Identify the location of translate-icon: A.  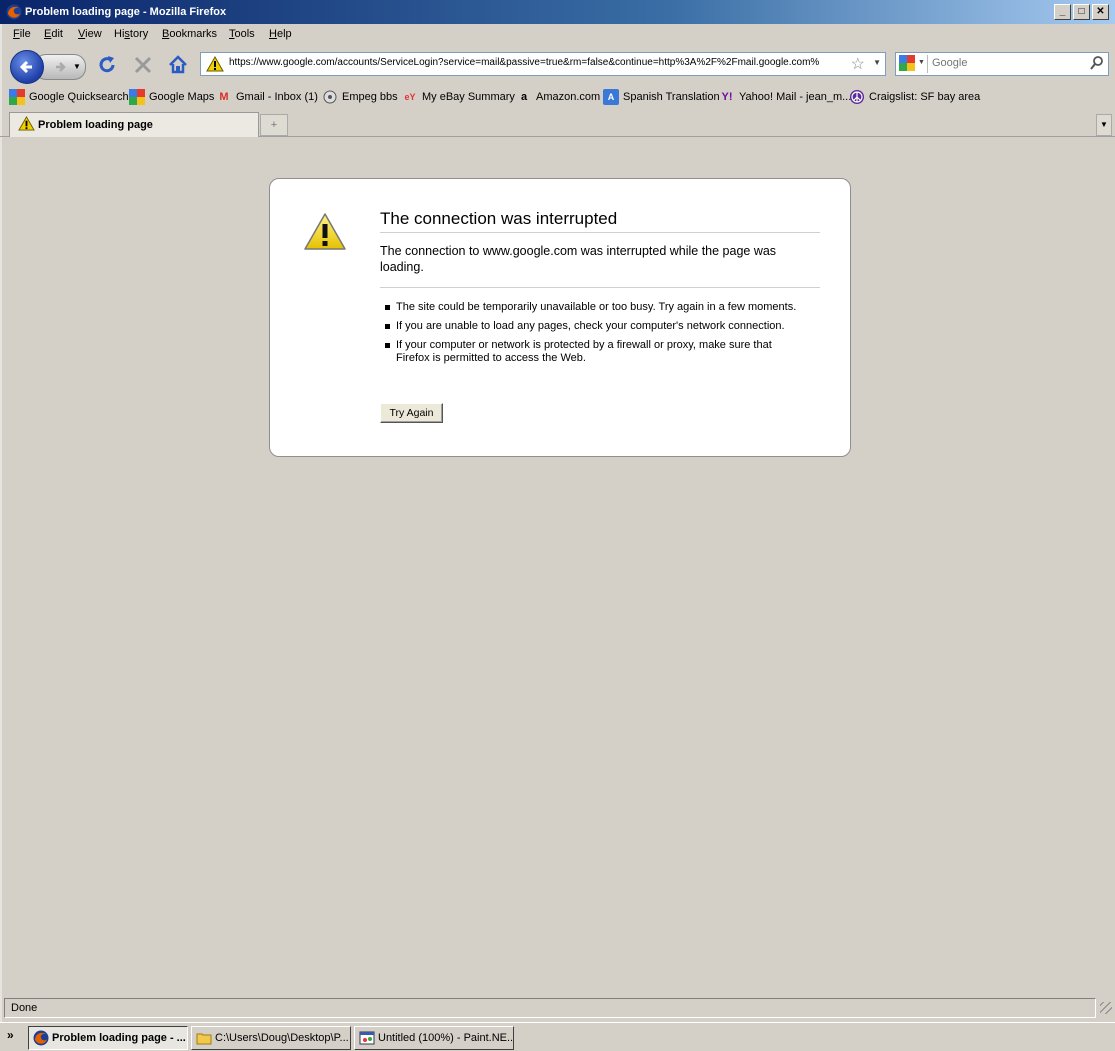
(611, 97).